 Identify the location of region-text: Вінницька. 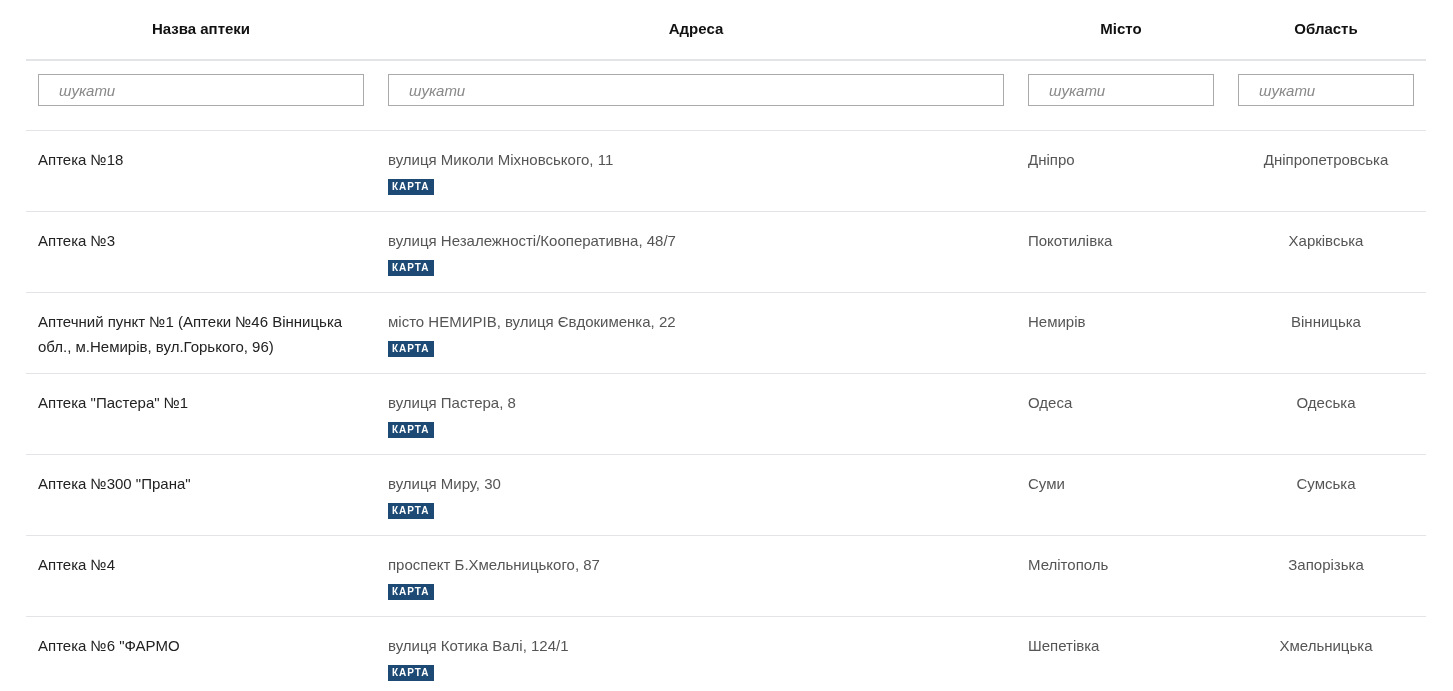
(1326, 321).